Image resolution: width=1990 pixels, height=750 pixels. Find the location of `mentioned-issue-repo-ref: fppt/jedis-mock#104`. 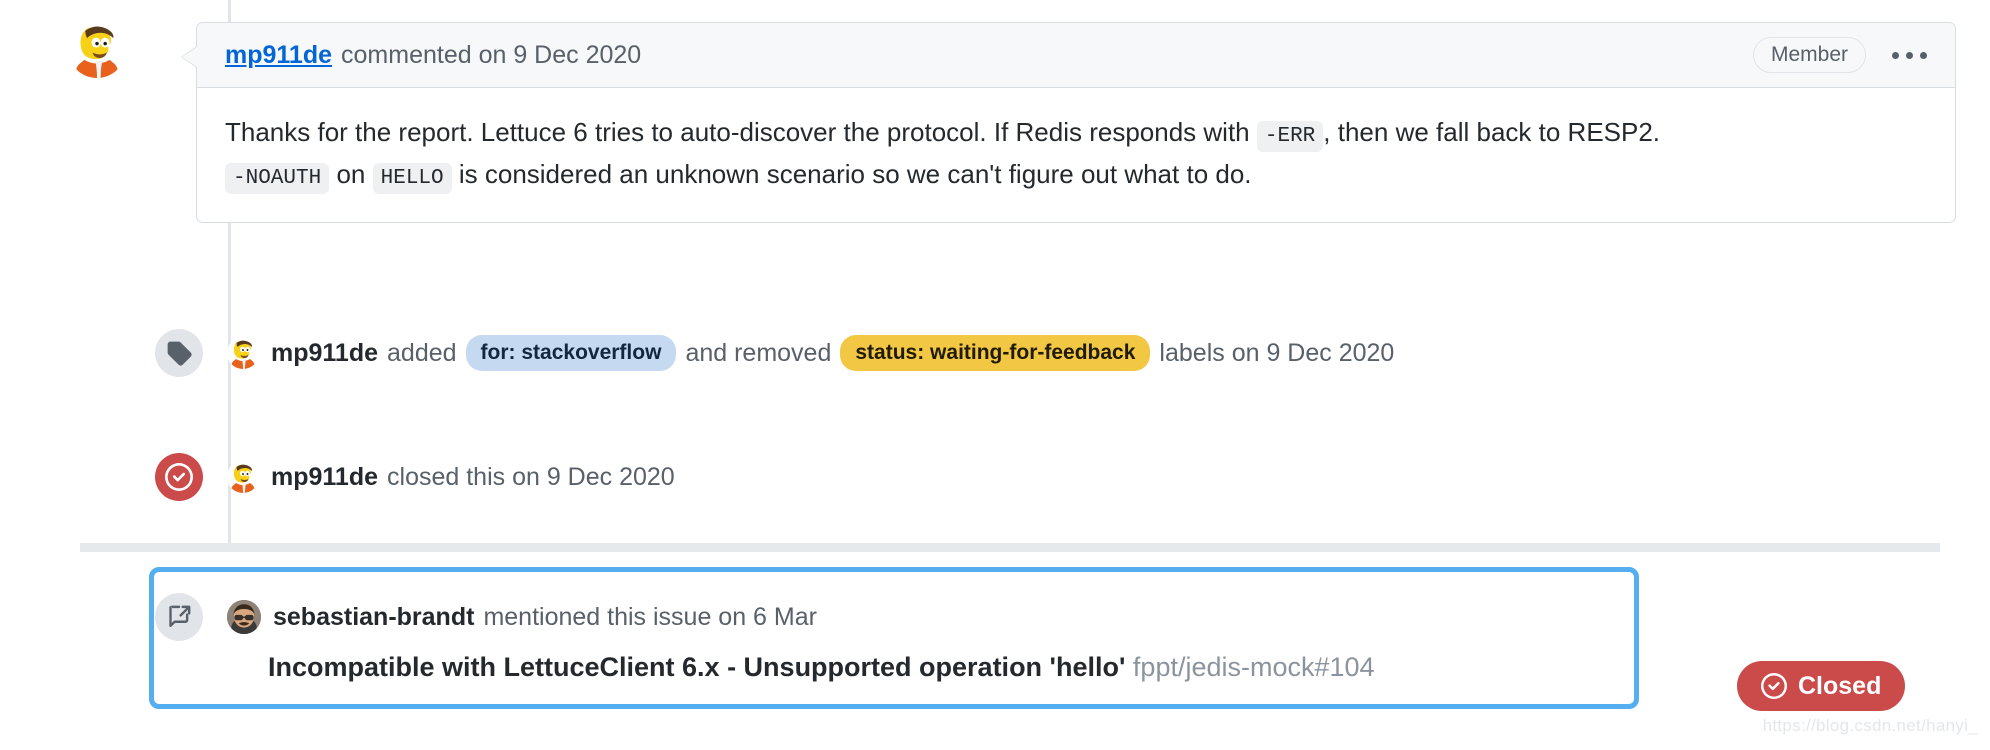

mentioned-issue-repo-ref: fppt/jedis-mock#104 is located at coordinates (1254, 667).